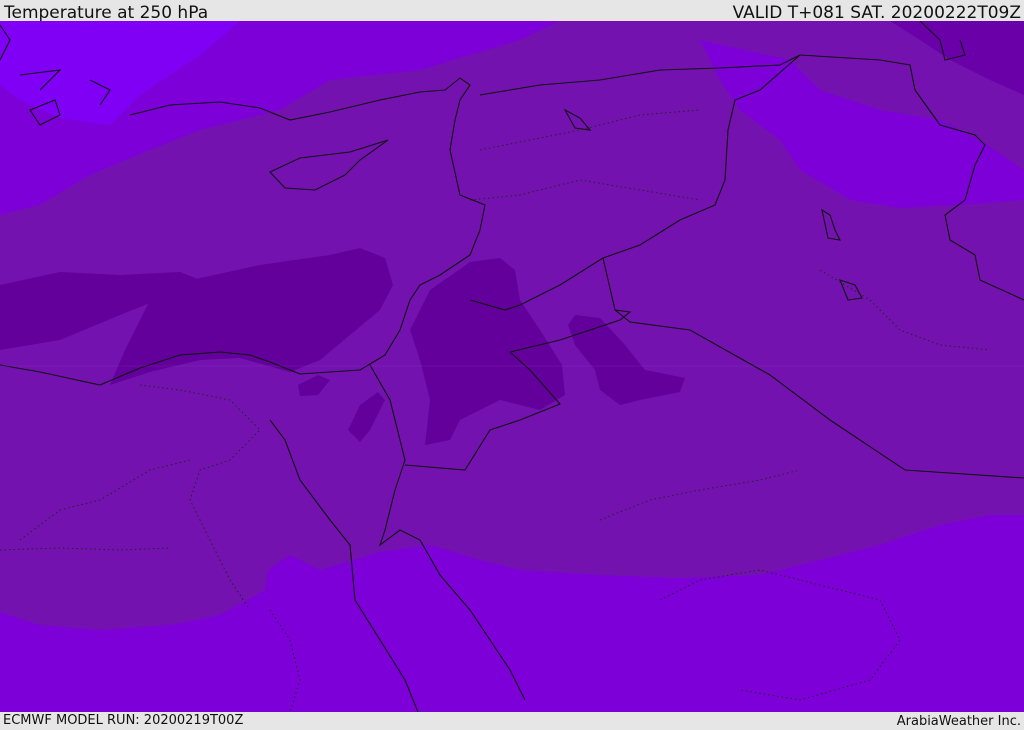 The height and width of the screenshot is (730, 1024). Describe the element at coordinates (958, 721) in the screenshot. I see `credit-label: ArabiaWeather Inc.` at that location.